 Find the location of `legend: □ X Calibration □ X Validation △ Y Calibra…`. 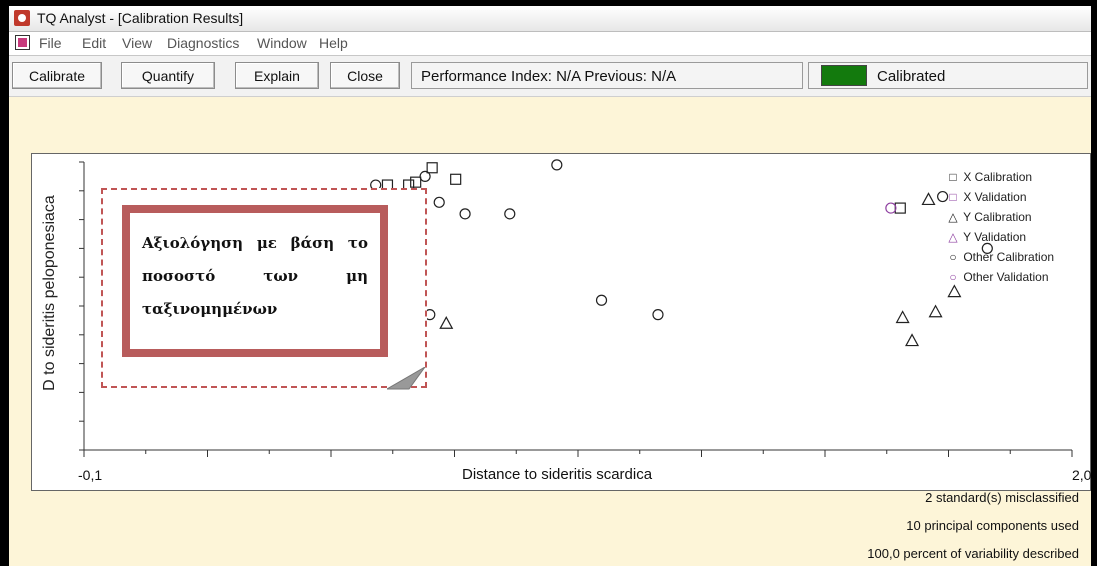

legend: □ X Calibration □ X Validation △ Y Calibra… is located at coordinates (1016, 227).